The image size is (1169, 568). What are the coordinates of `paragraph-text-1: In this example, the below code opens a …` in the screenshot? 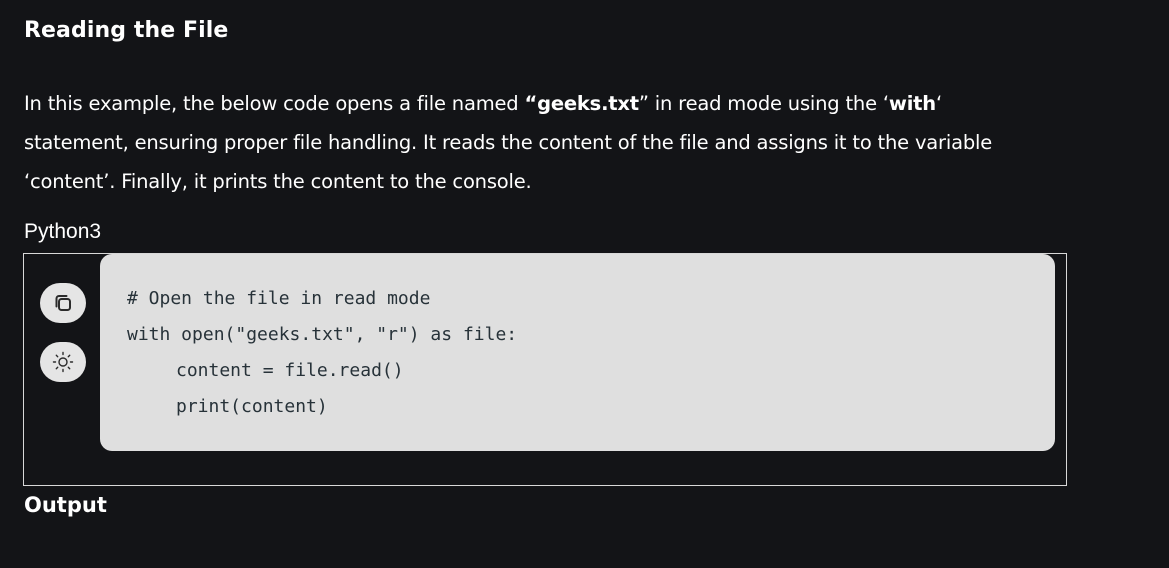 It's located at (274, 103).